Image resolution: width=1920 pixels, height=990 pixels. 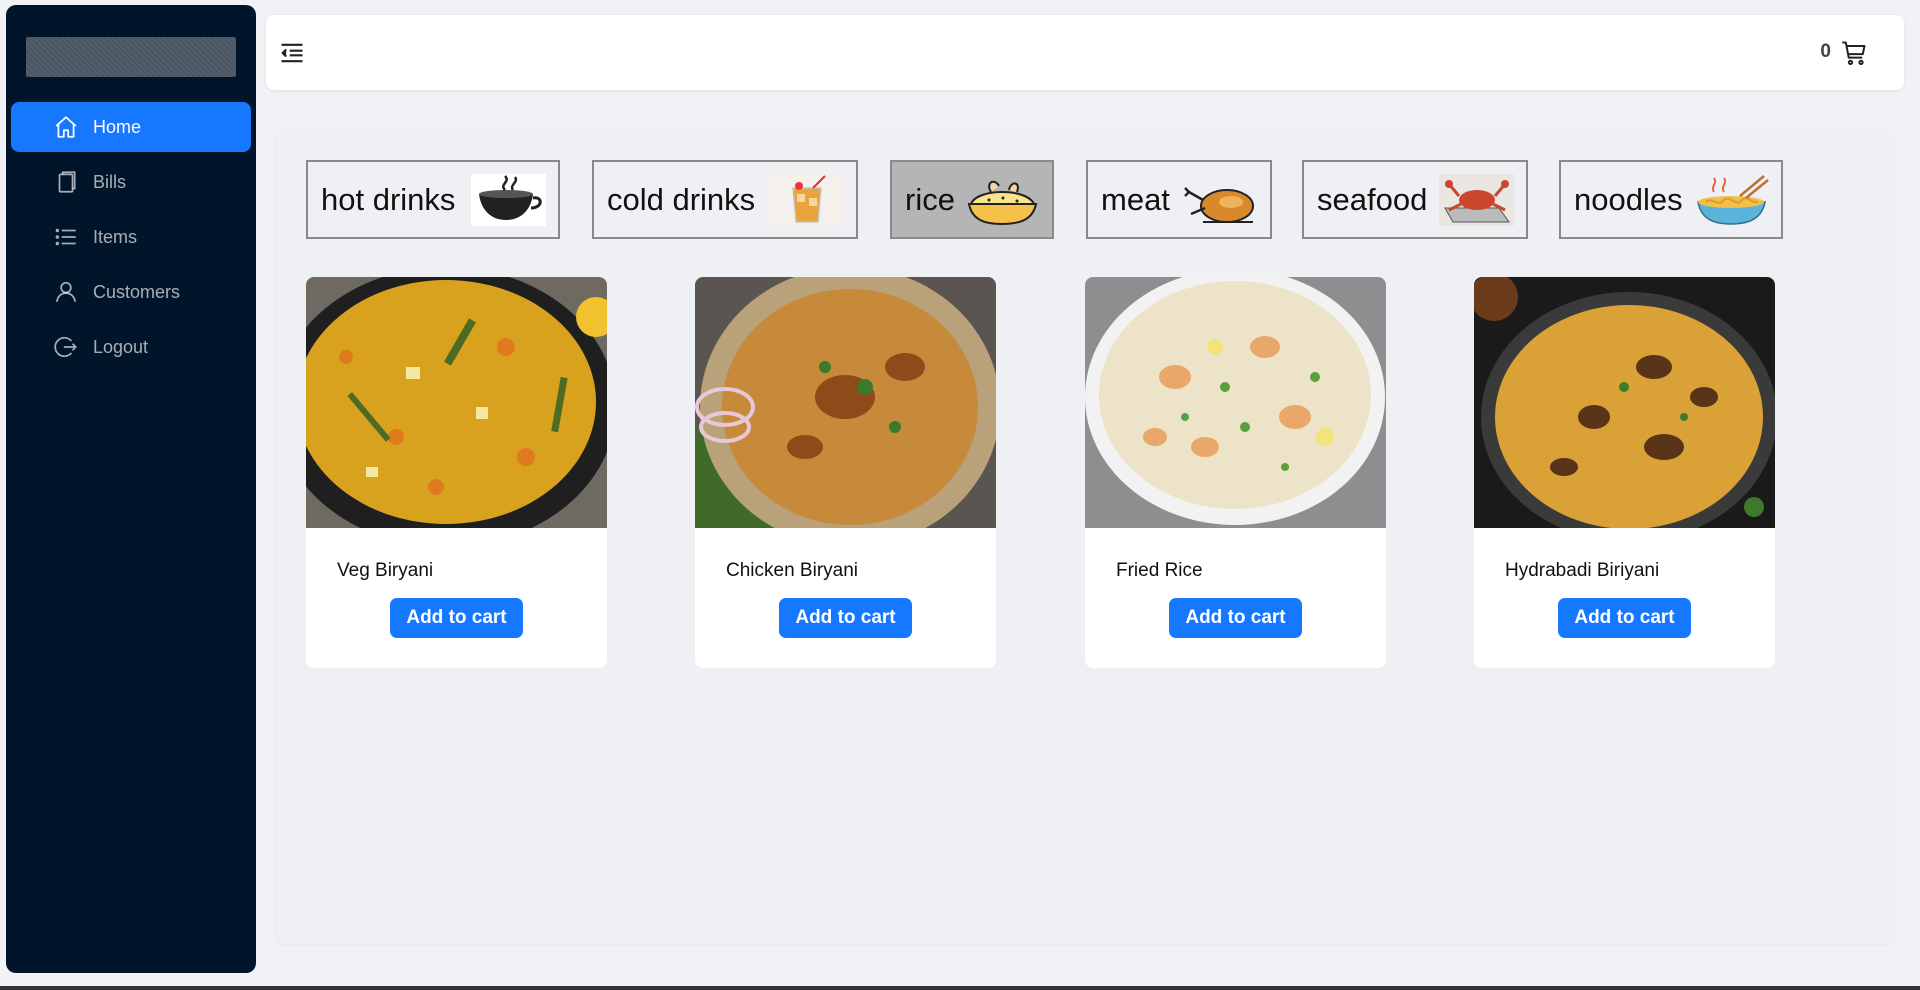 I want to click on sidebar-item-label: Items, so click(x=115, y=236).